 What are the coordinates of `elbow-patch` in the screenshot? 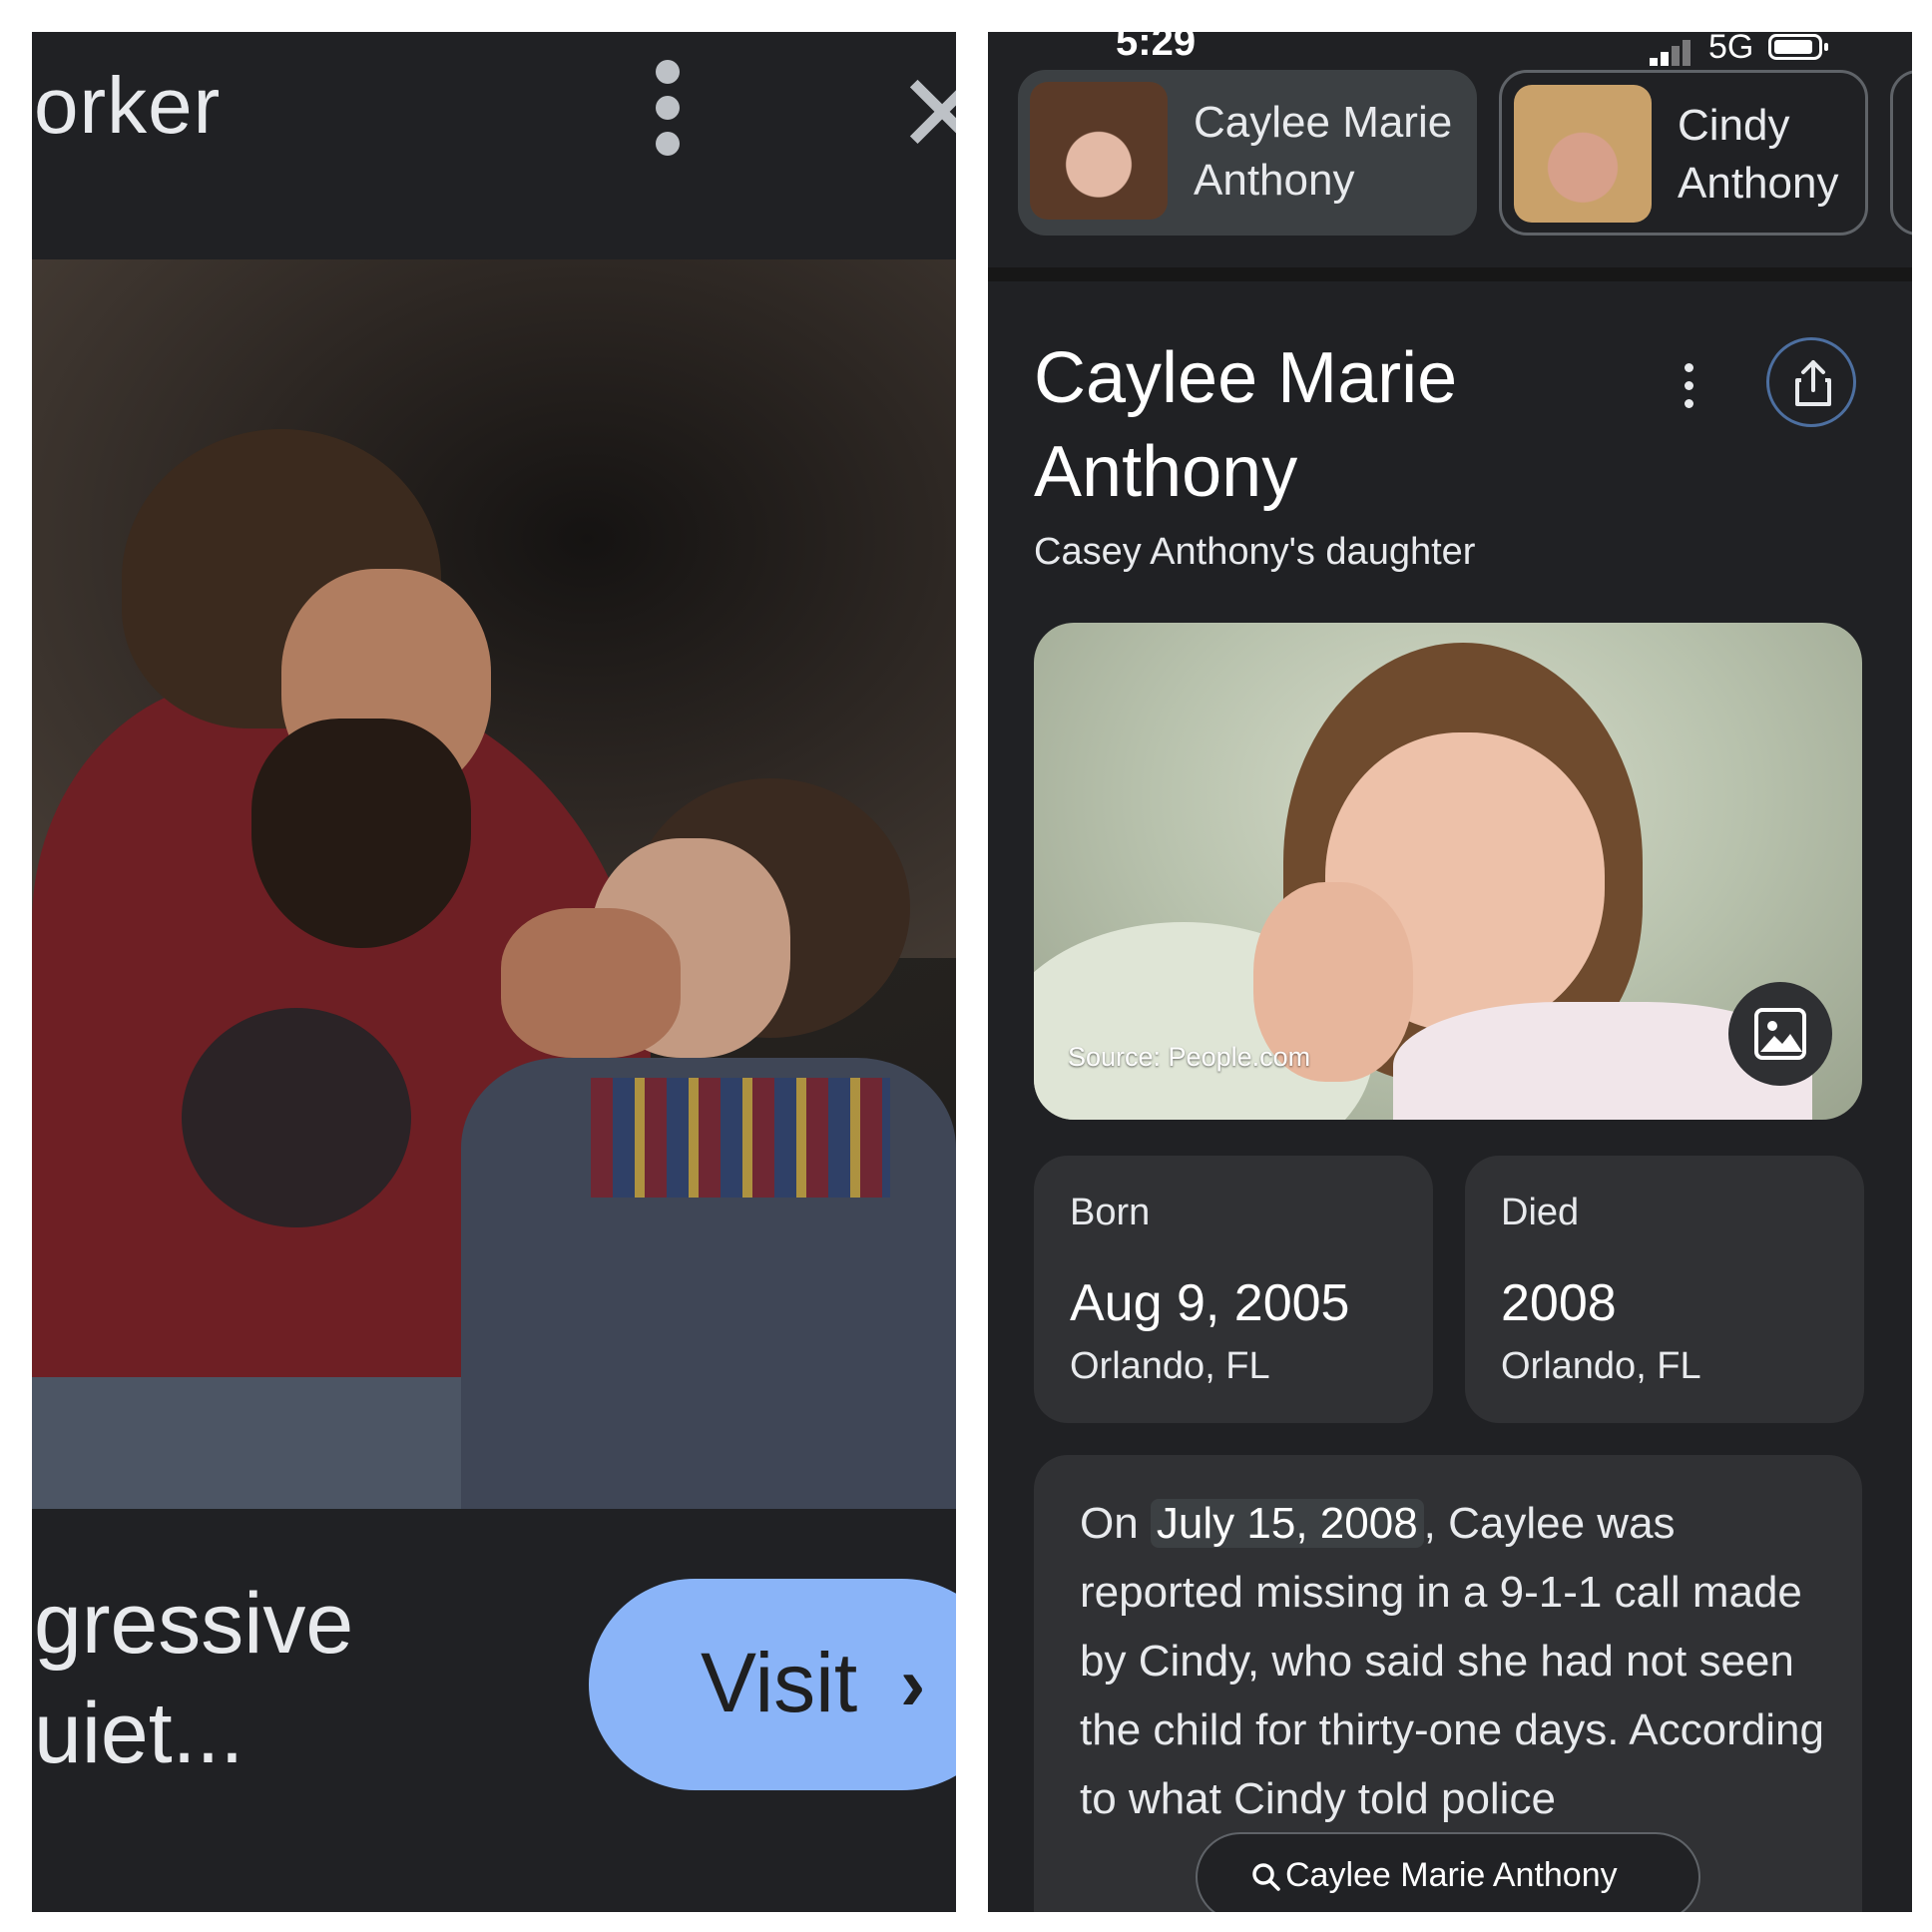 It's located at (296, 1117).